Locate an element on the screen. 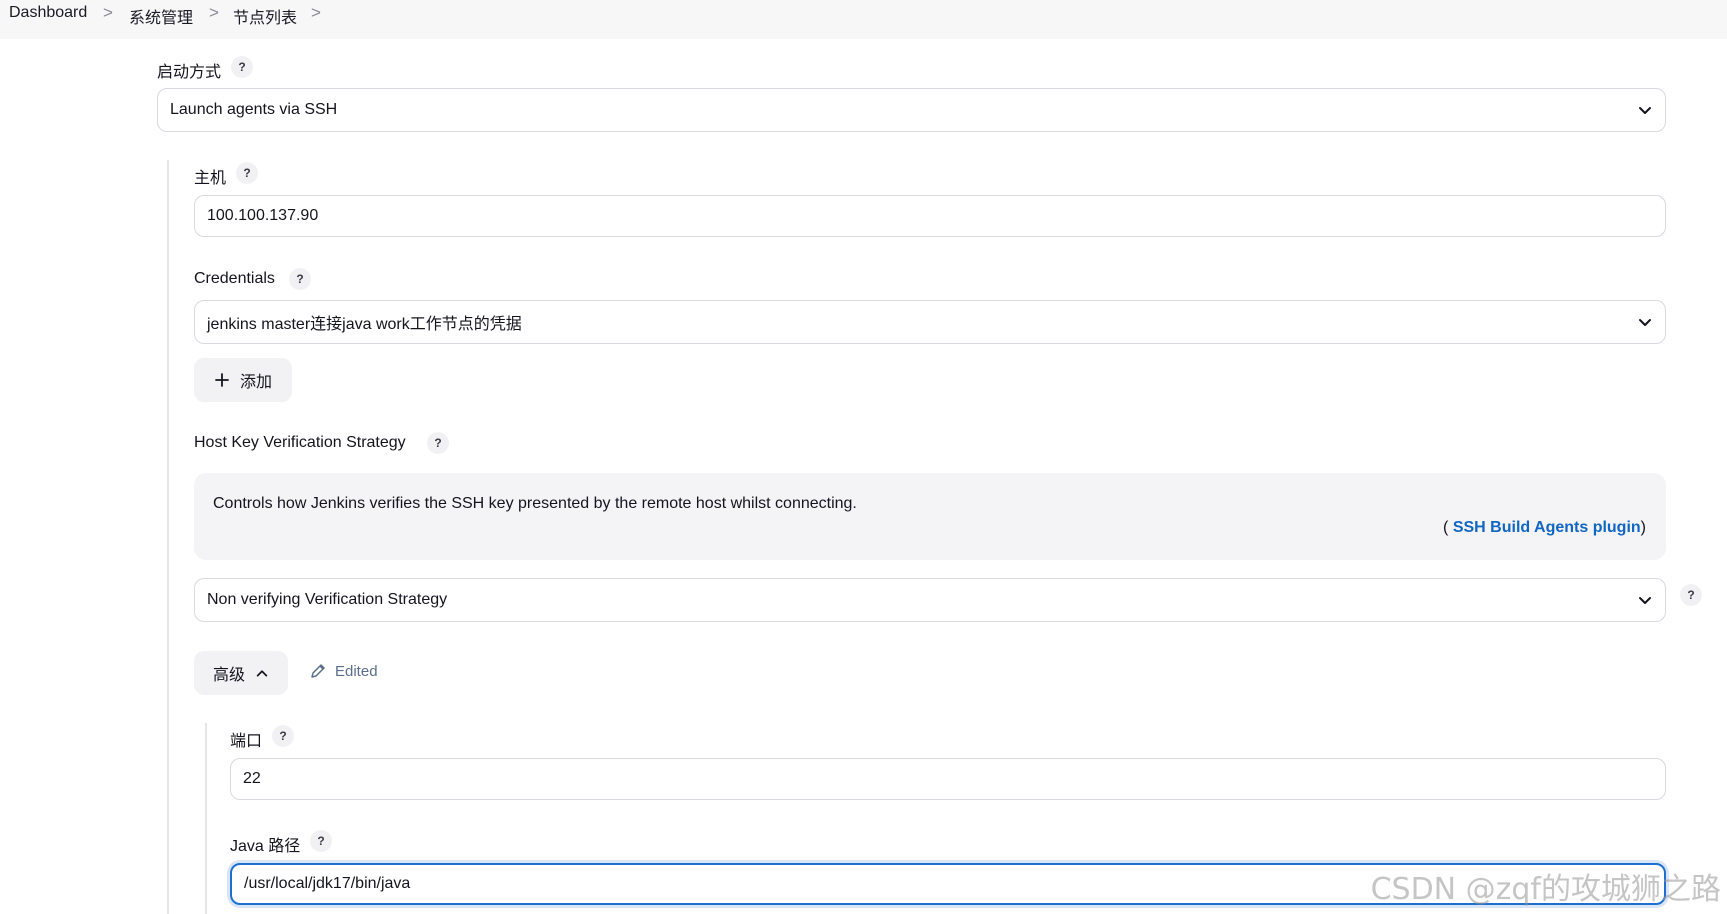 This screenshot has width=1727, height=914. plugin-open-paren: ( is located at coordinates (1446, 527).